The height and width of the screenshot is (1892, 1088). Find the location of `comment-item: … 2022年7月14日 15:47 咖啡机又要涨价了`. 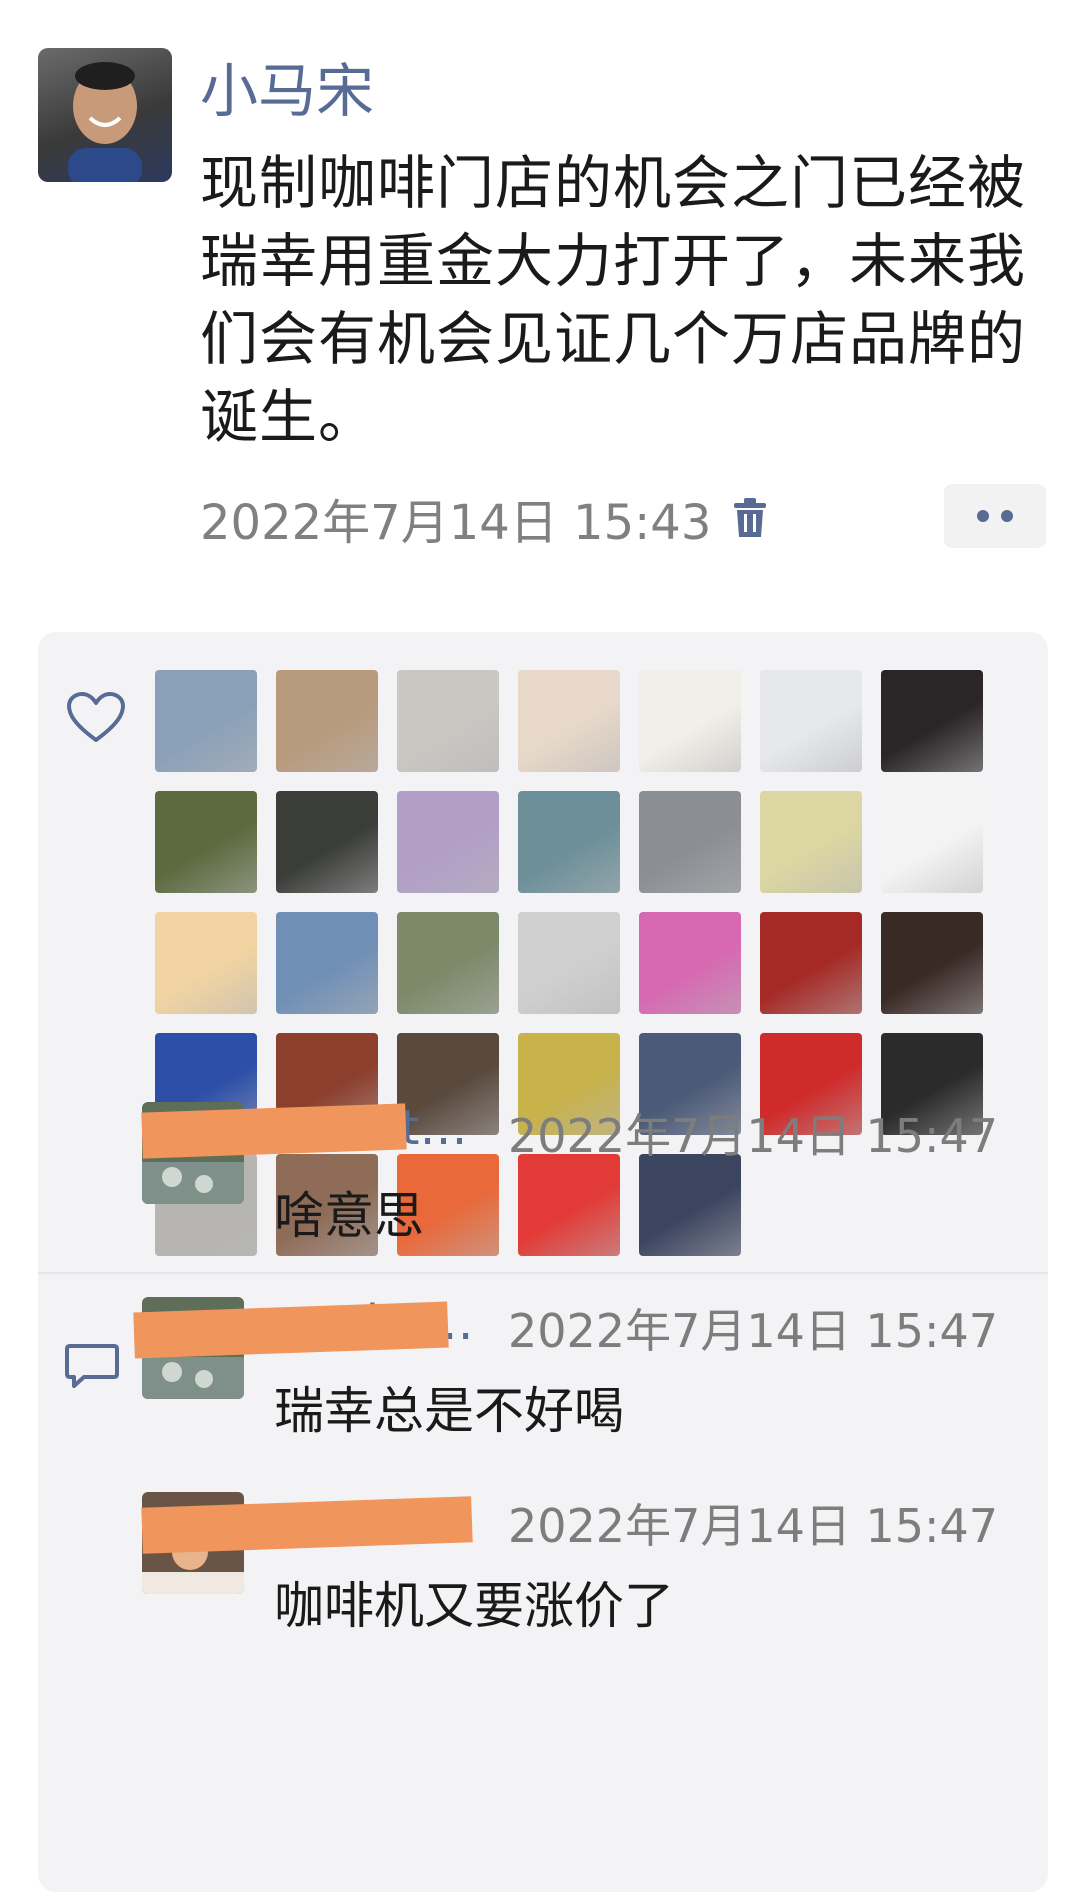

comment-item: … 2022年7月14日 15:47 咖啡机又要涨价了 is located at coordinates (581, 1581).